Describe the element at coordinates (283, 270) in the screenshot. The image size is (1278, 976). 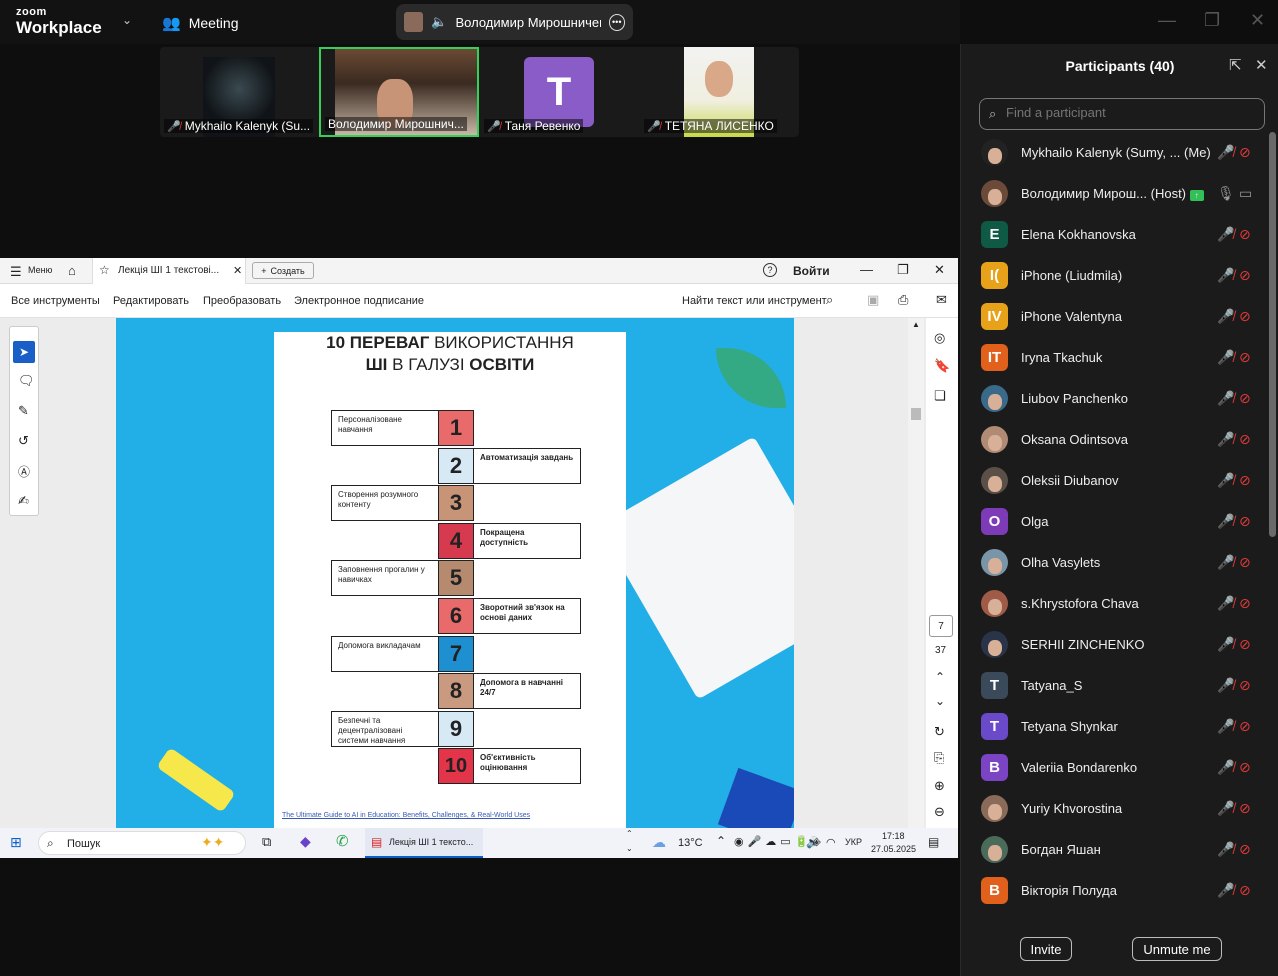
I see `create-button: + Создать` at that location.